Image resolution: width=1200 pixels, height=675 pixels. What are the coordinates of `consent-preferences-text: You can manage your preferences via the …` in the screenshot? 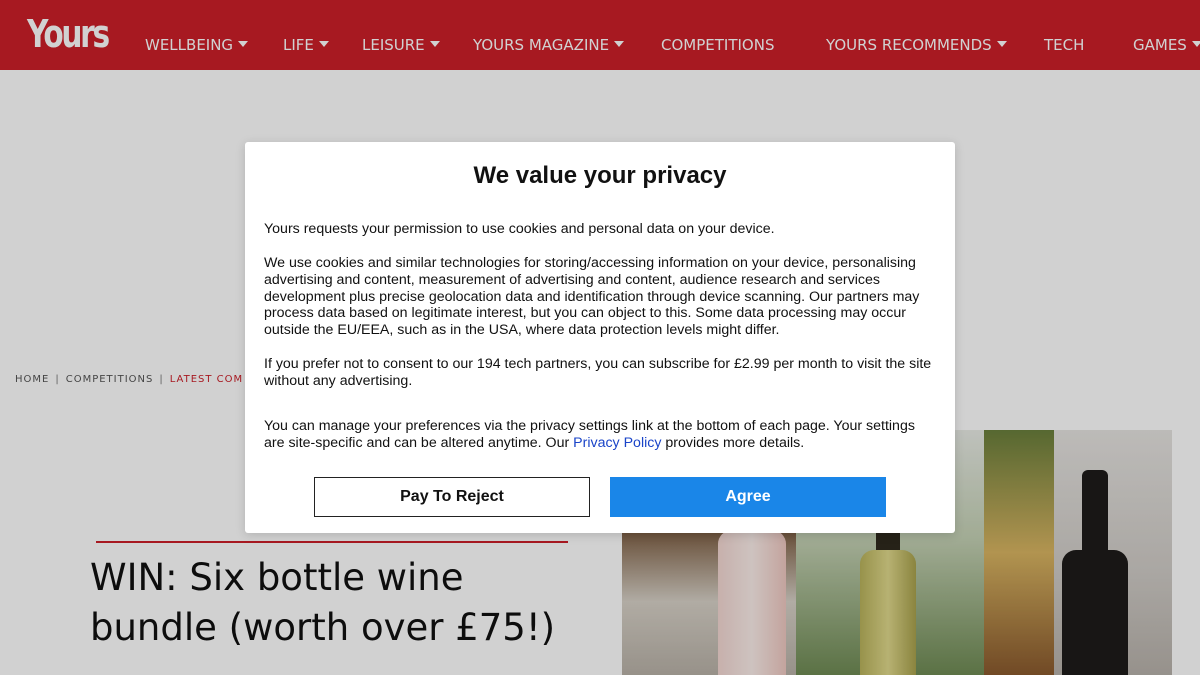 It's located at (600, 435).